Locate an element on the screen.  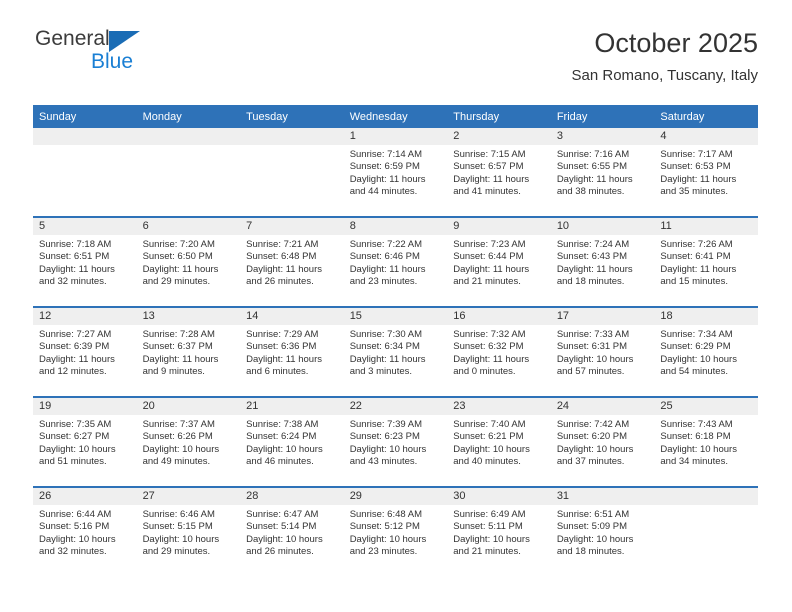
sunset-text: Sunset: 6:51 PM is located at coordinates (74, 257).